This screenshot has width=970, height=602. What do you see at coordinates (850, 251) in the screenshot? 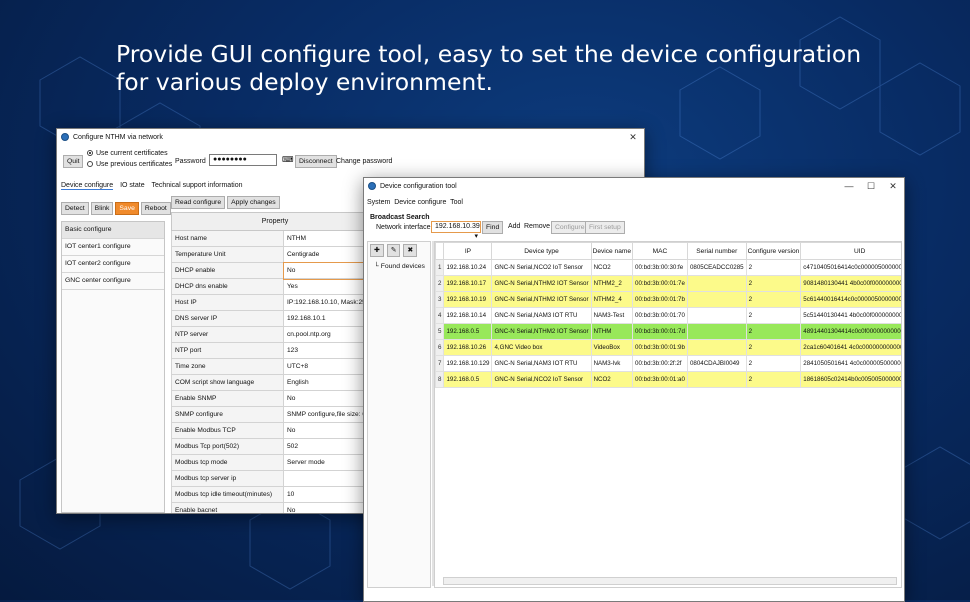
I see `column-header-uid: UID` at bounding box center [850, 251].